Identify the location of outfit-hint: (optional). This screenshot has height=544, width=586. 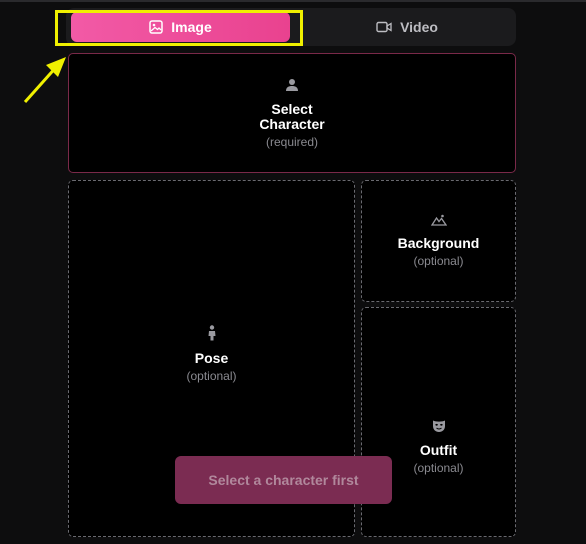
(438, 468).